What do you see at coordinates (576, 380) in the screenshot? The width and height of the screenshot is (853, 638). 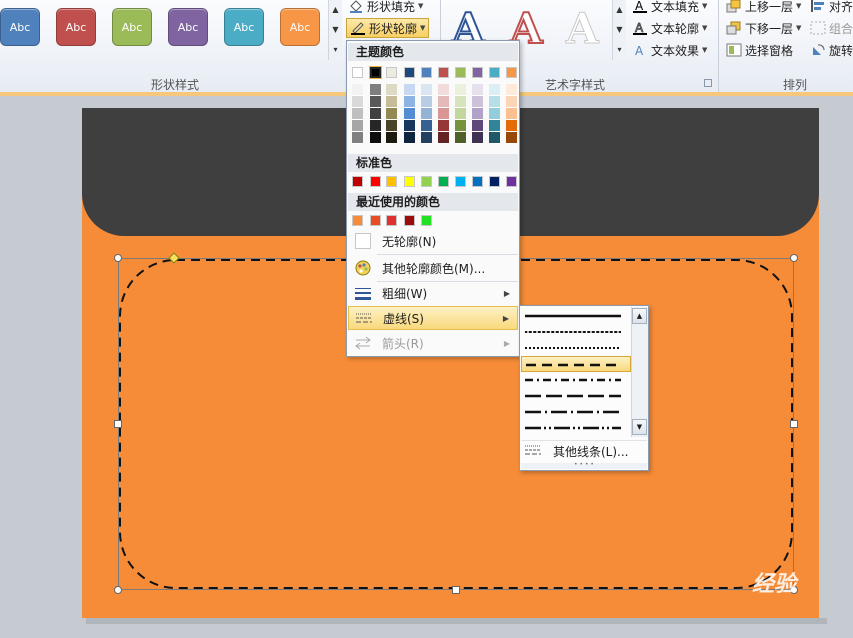 I see `dash-option-dash-dot` at bounding box center [576, 380].